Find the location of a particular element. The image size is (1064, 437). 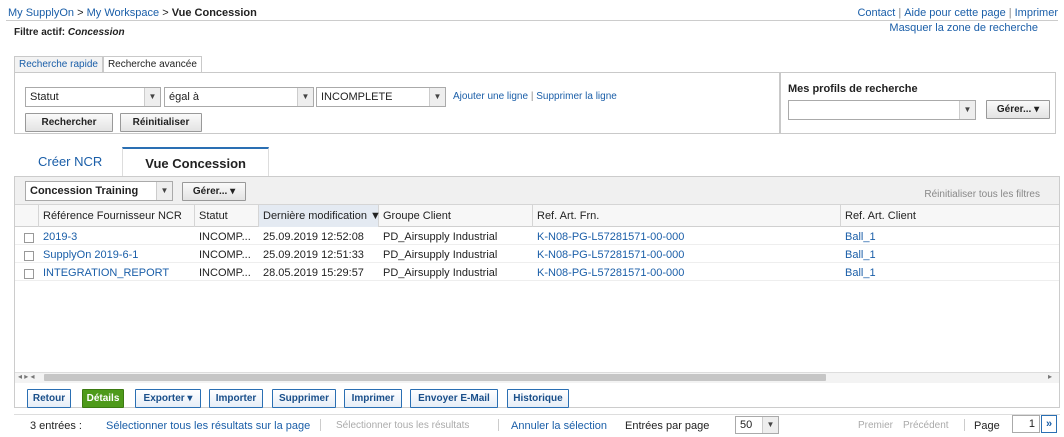

view-select: Concession Training ▼ is located at coordinates (99, 191).